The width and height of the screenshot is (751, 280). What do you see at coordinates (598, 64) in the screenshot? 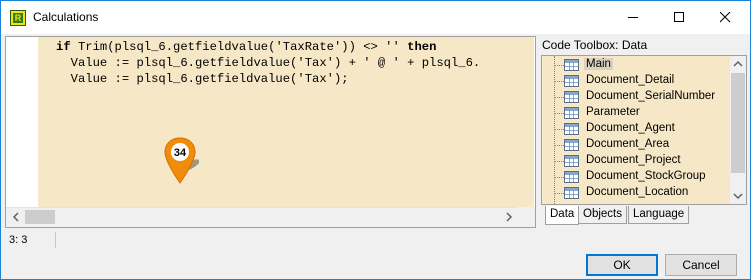
I see `tree-item-label: Main` at bounding box center [598, 64].